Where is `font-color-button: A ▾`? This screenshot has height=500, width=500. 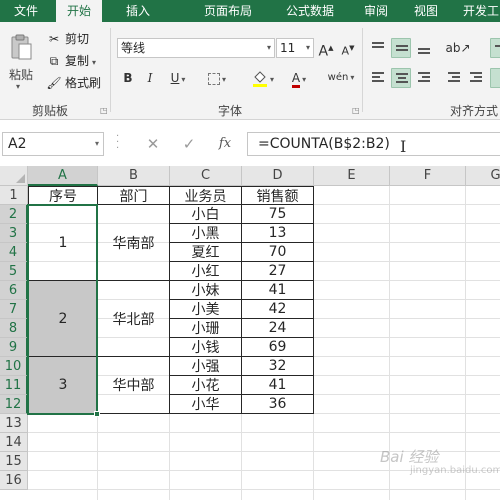
font-color-button: A ▾ is located at coordinates (299, 78).